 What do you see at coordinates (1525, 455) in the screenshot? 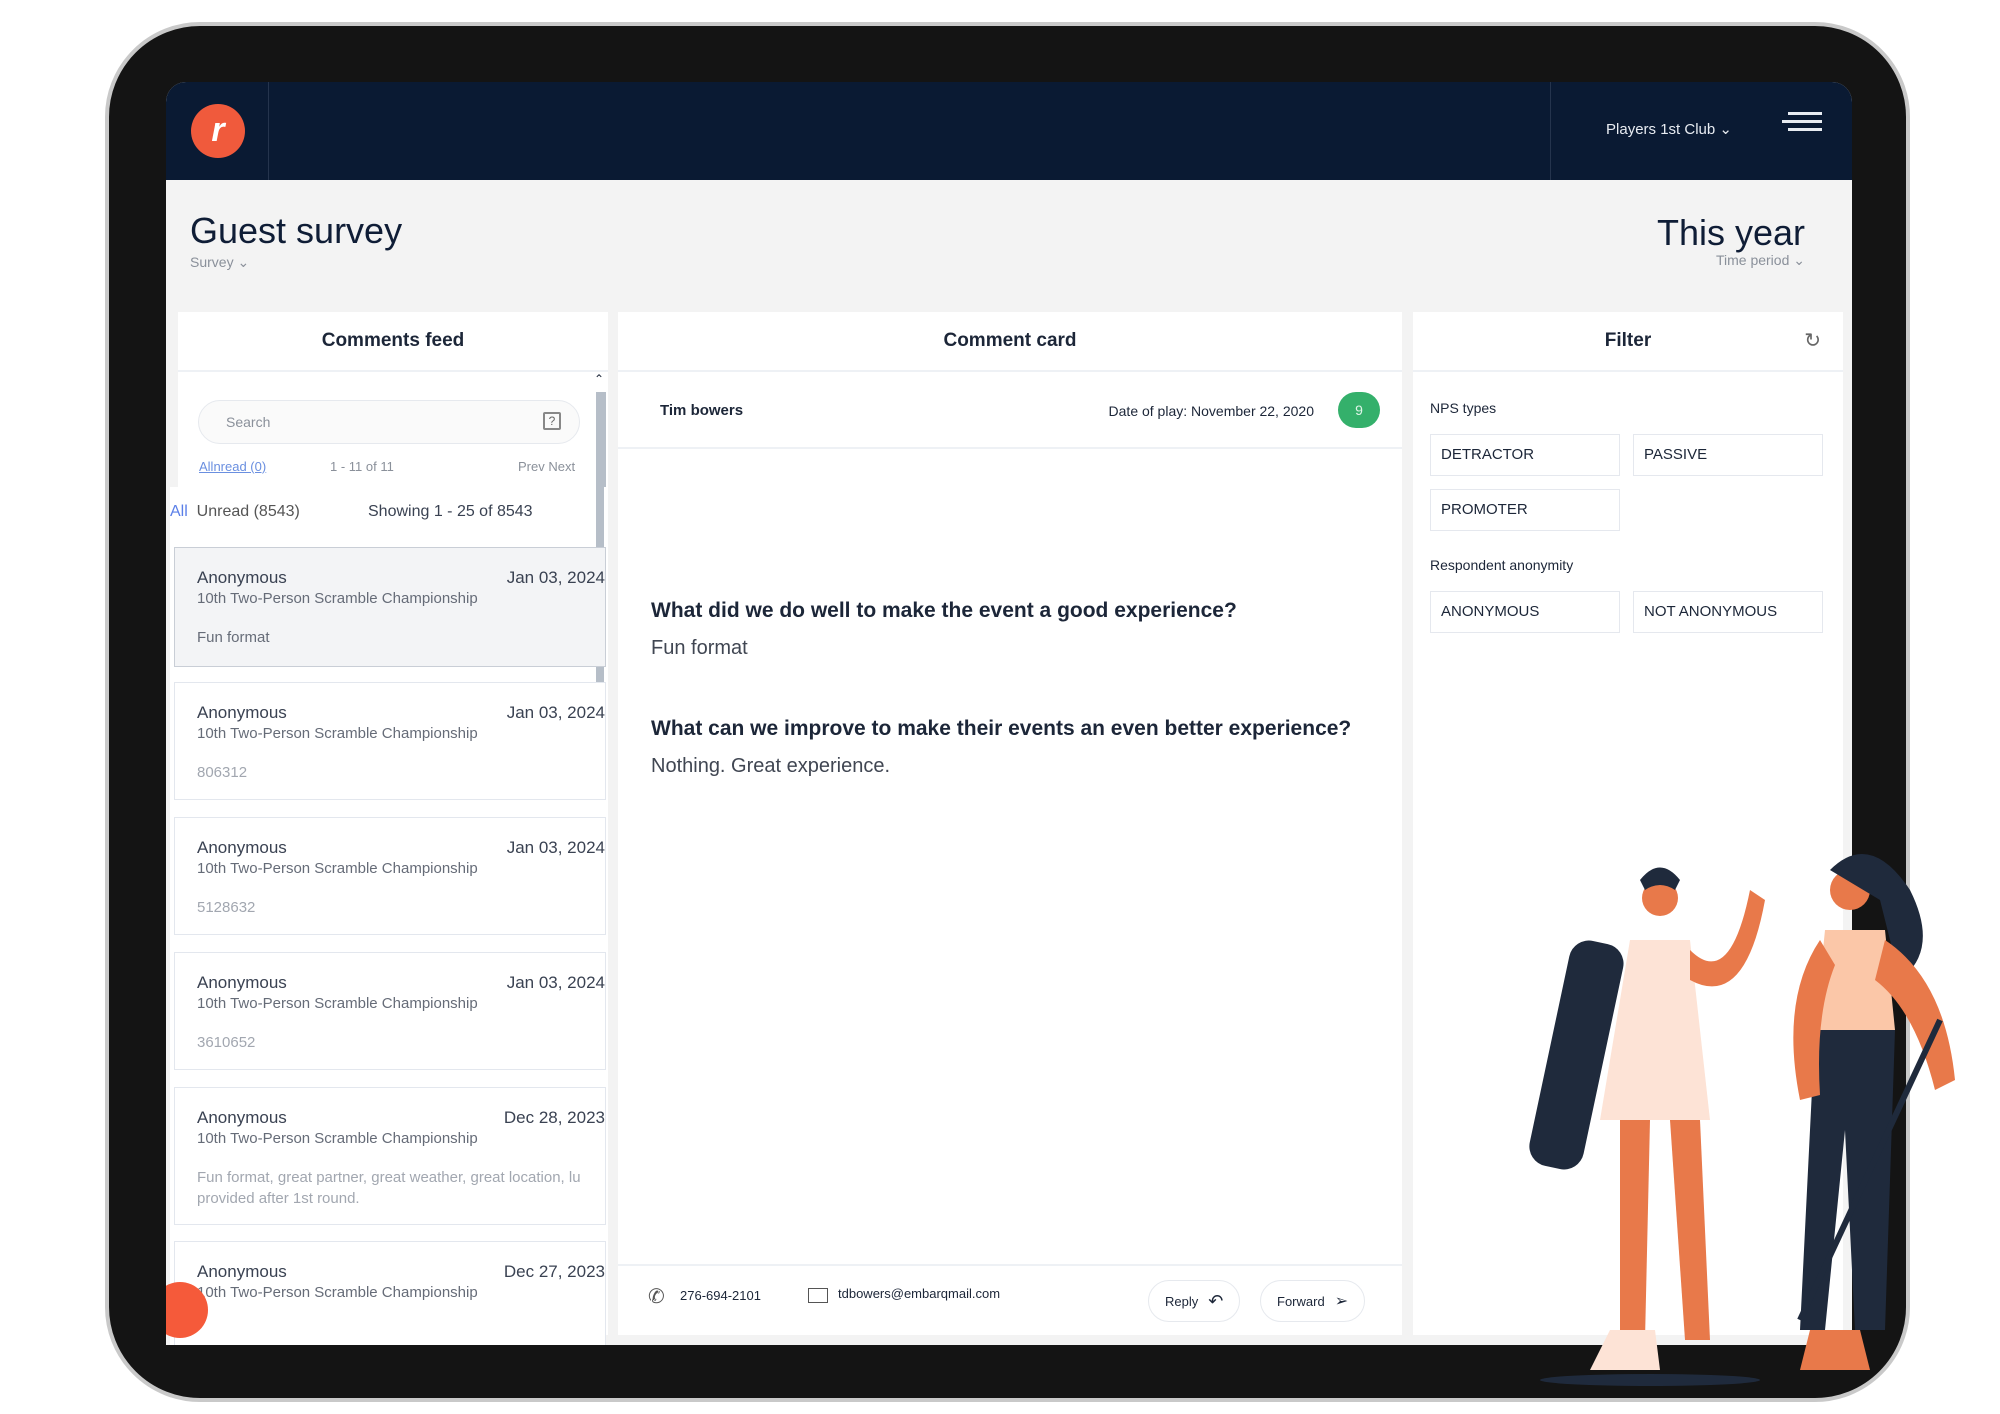
I see `filter-detractor: DETRACTOR` at bounding box center [1525, 455].